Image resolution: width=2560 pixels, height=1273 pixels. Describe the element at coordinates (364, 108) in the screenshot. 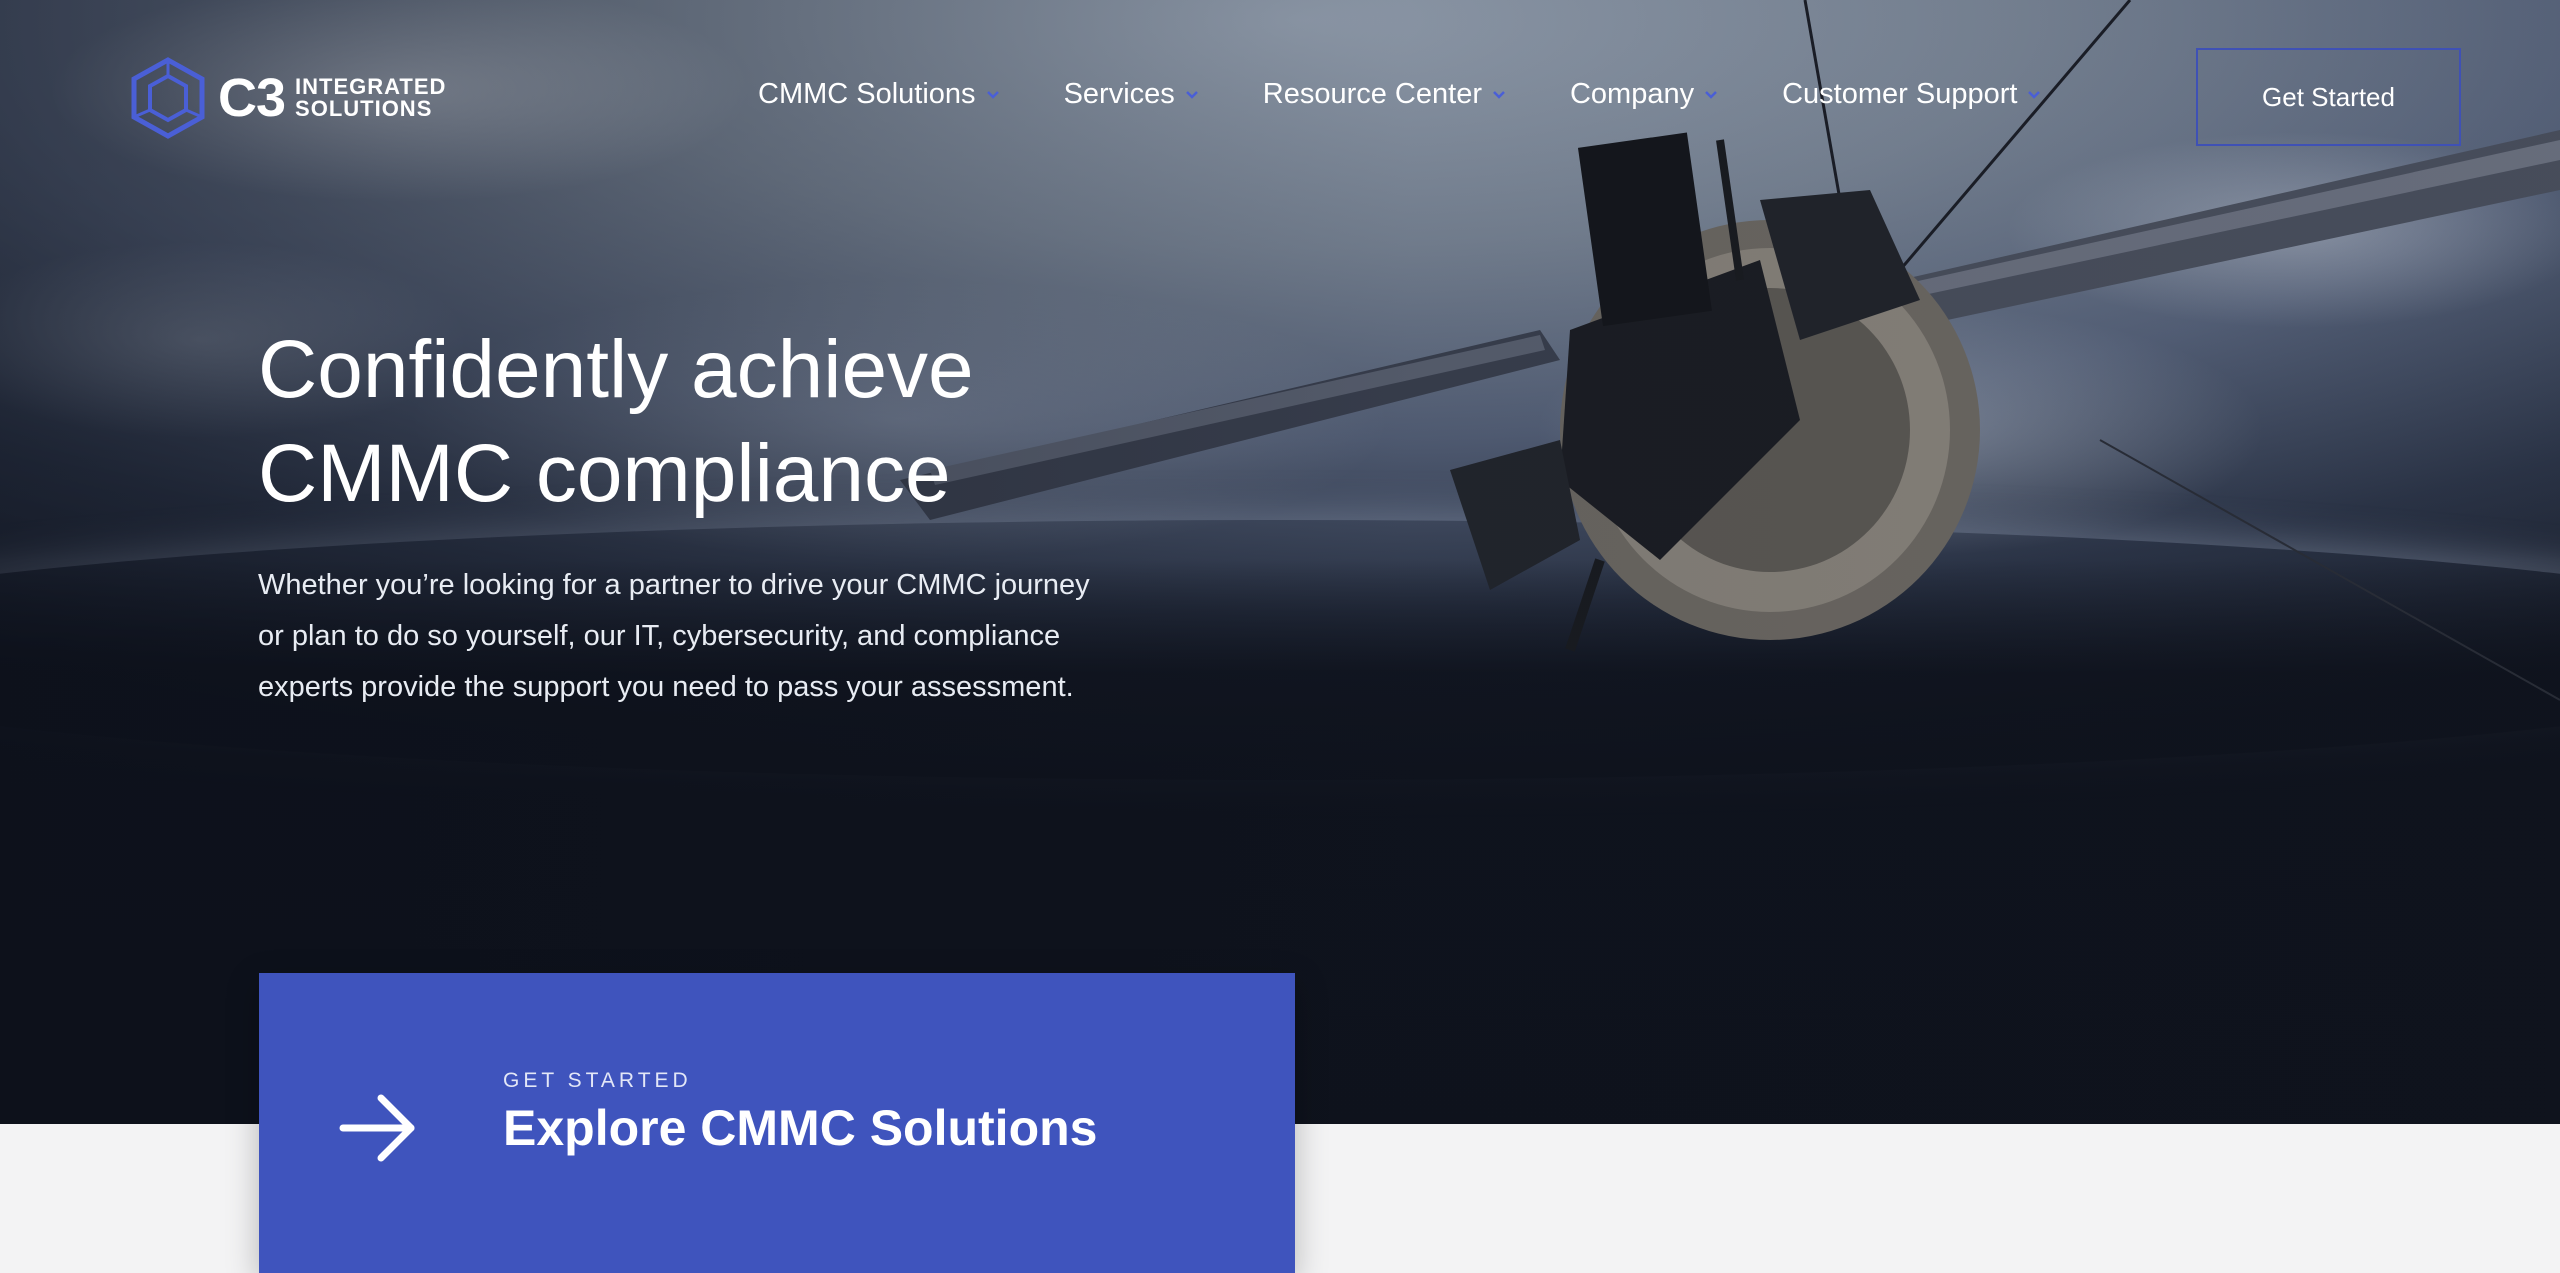

I see `logo-line-2: SOLUTIONS` at that location.